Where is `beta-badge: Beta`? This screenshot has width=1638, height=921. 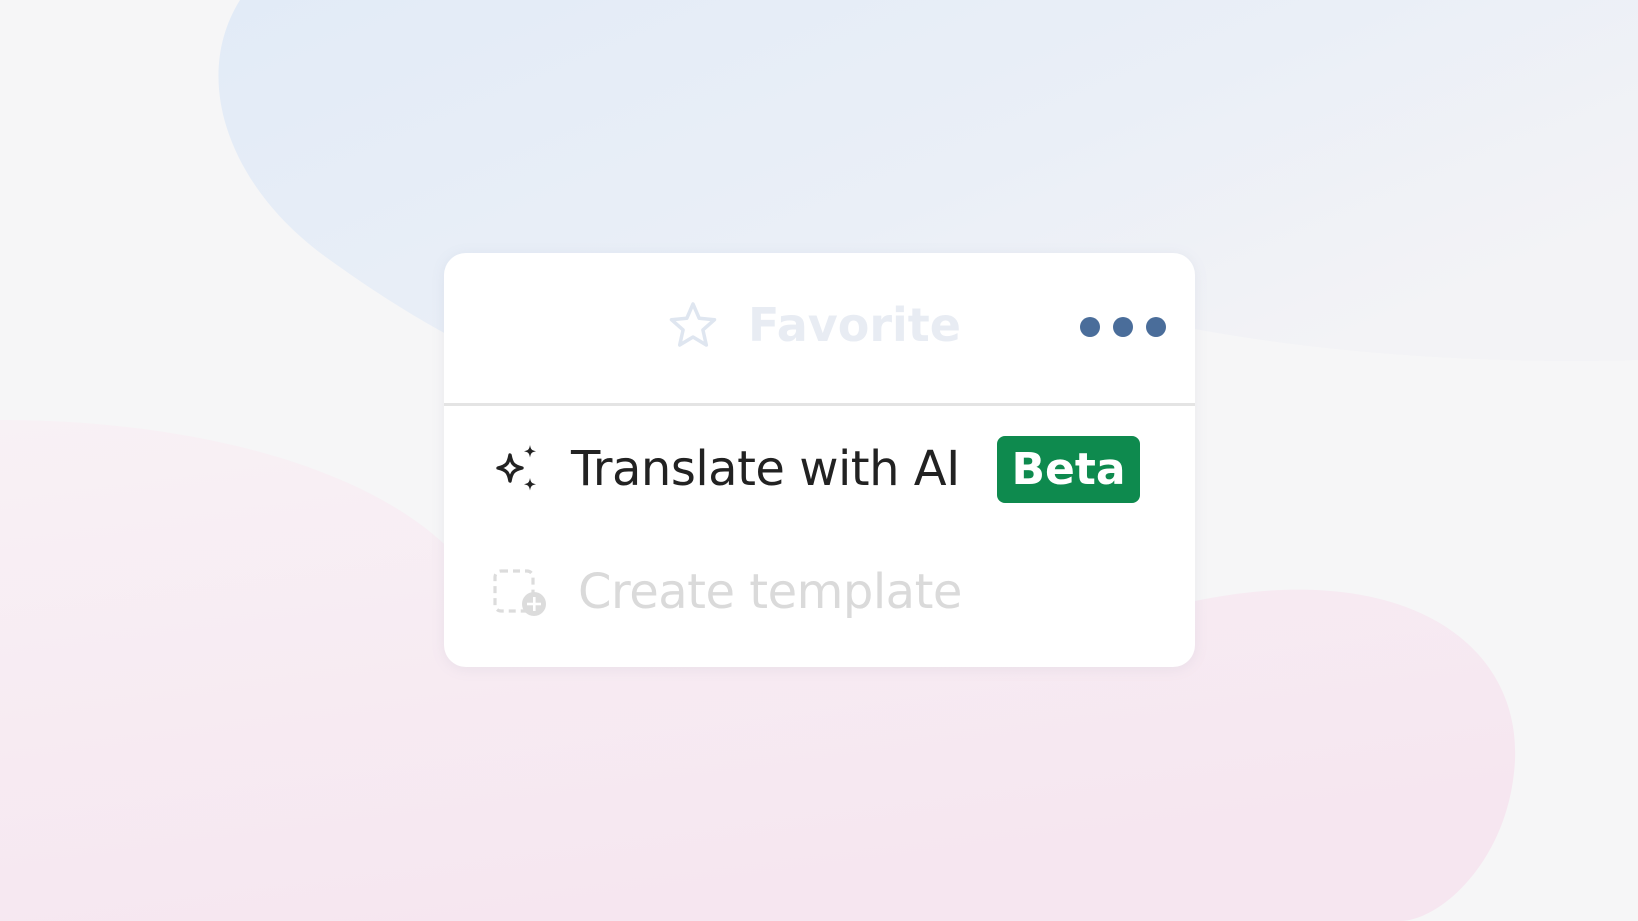 beta-badge: Beta is located at coordinates (1068, 469).